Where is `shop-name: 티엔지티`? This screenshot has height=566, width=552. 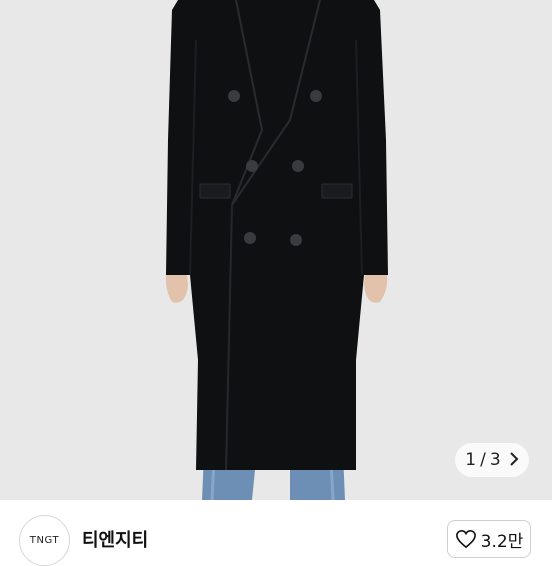
shop-name: 티엔지티 is located at coordinates (115, 539).